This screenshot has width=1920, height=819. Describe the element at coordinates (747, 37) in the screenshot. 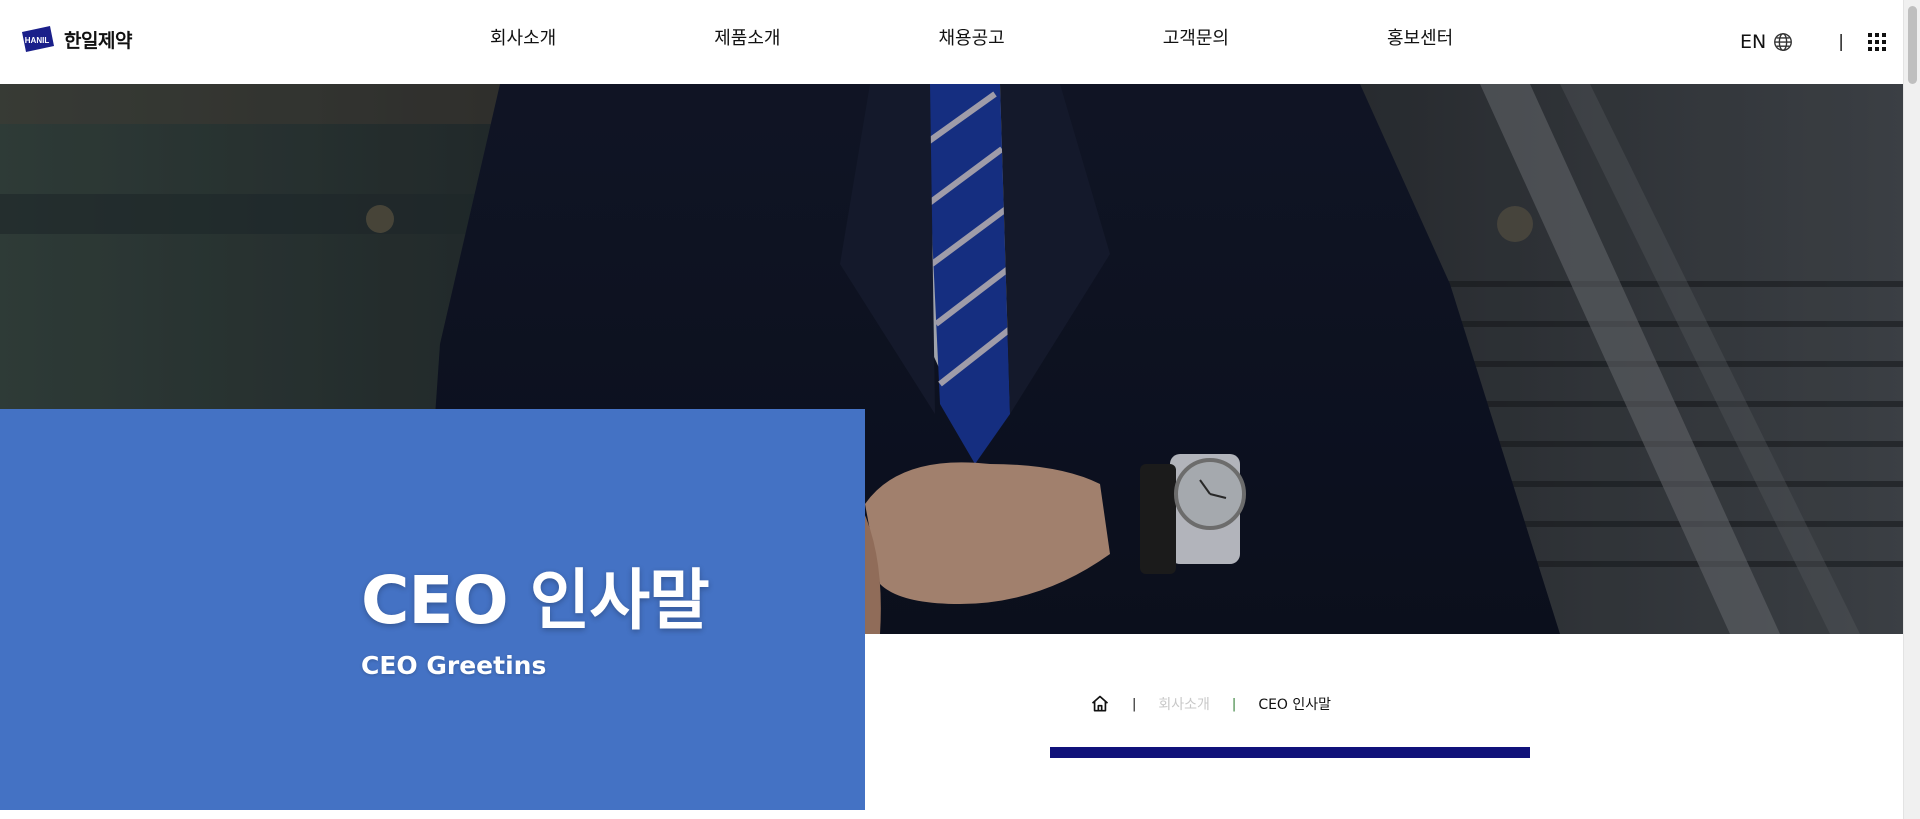

I see `nav-item-products: 제품소개` at that location.